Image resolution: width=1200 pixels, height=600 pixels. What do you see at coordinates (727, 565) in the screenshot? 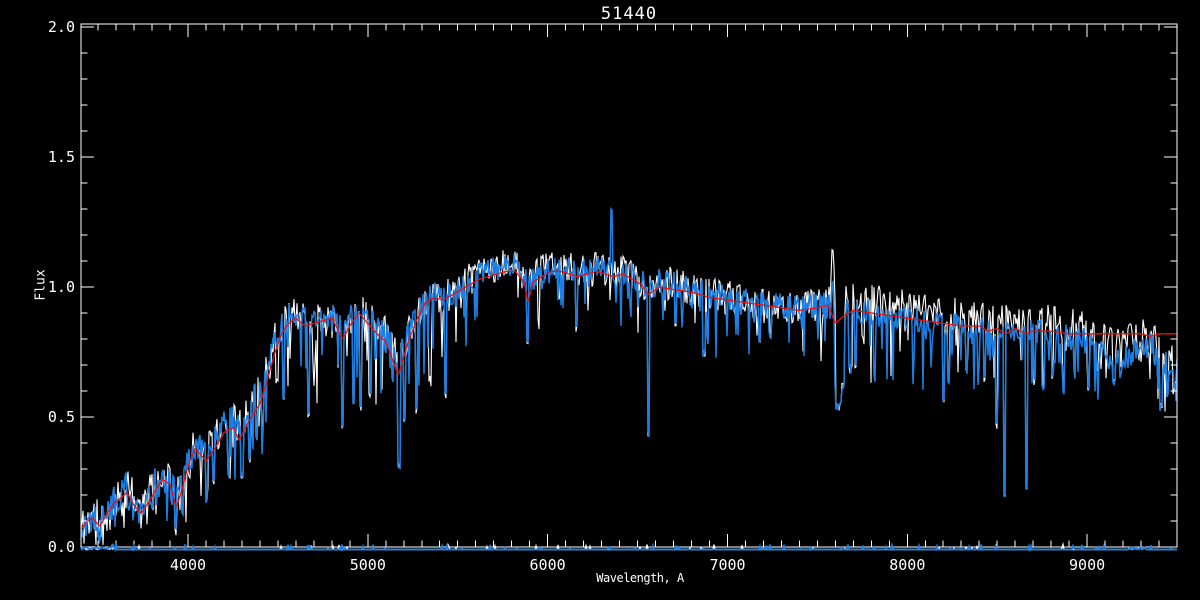
I see `x-tick-label: 7000` at bounding box center [727, 565].